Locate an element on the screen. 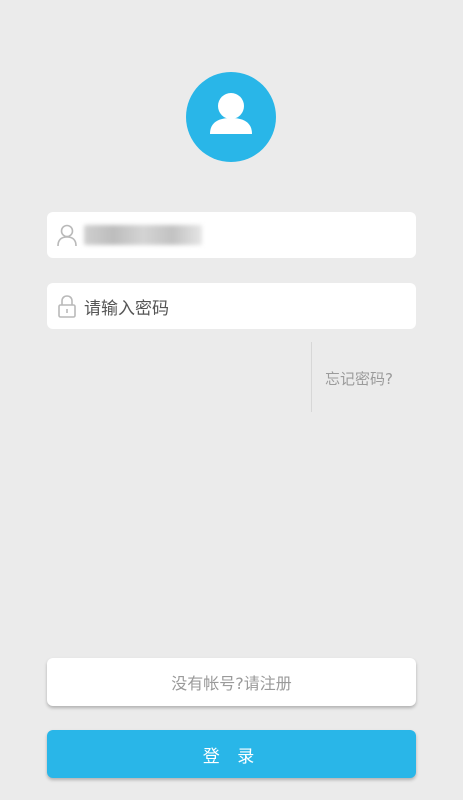 The image size is (463, 800). user-avatar-icon is located at coordinates (231, 113).